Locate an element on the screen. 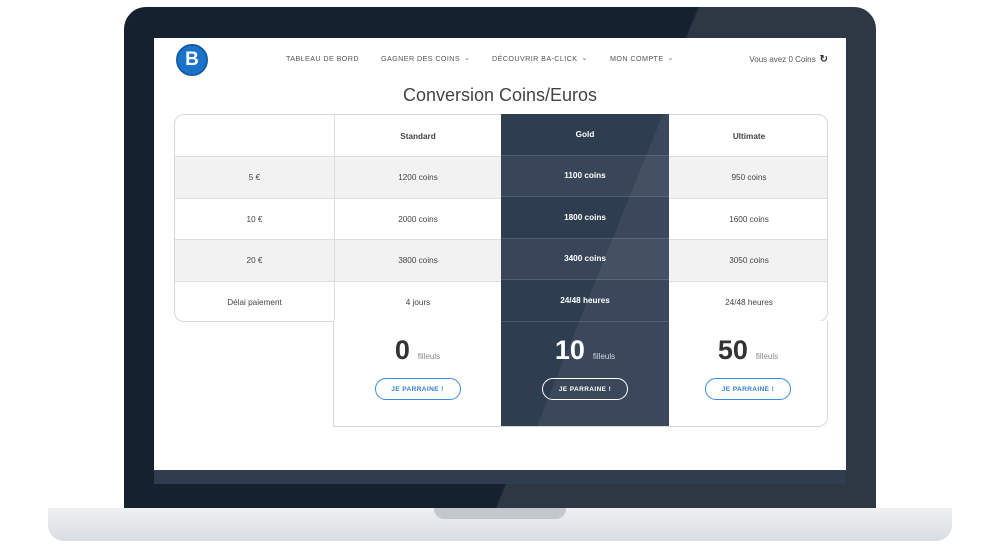 The height and width of the screenshot is (550, 1000). logo-letter: B is located at coordinates (192, 59).